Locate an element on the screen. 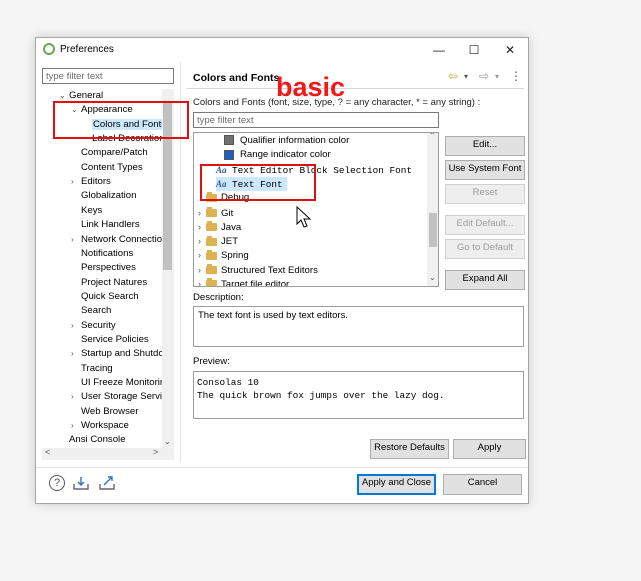  tree-item-label: Ansi Console is located at coordinates (97, 440).